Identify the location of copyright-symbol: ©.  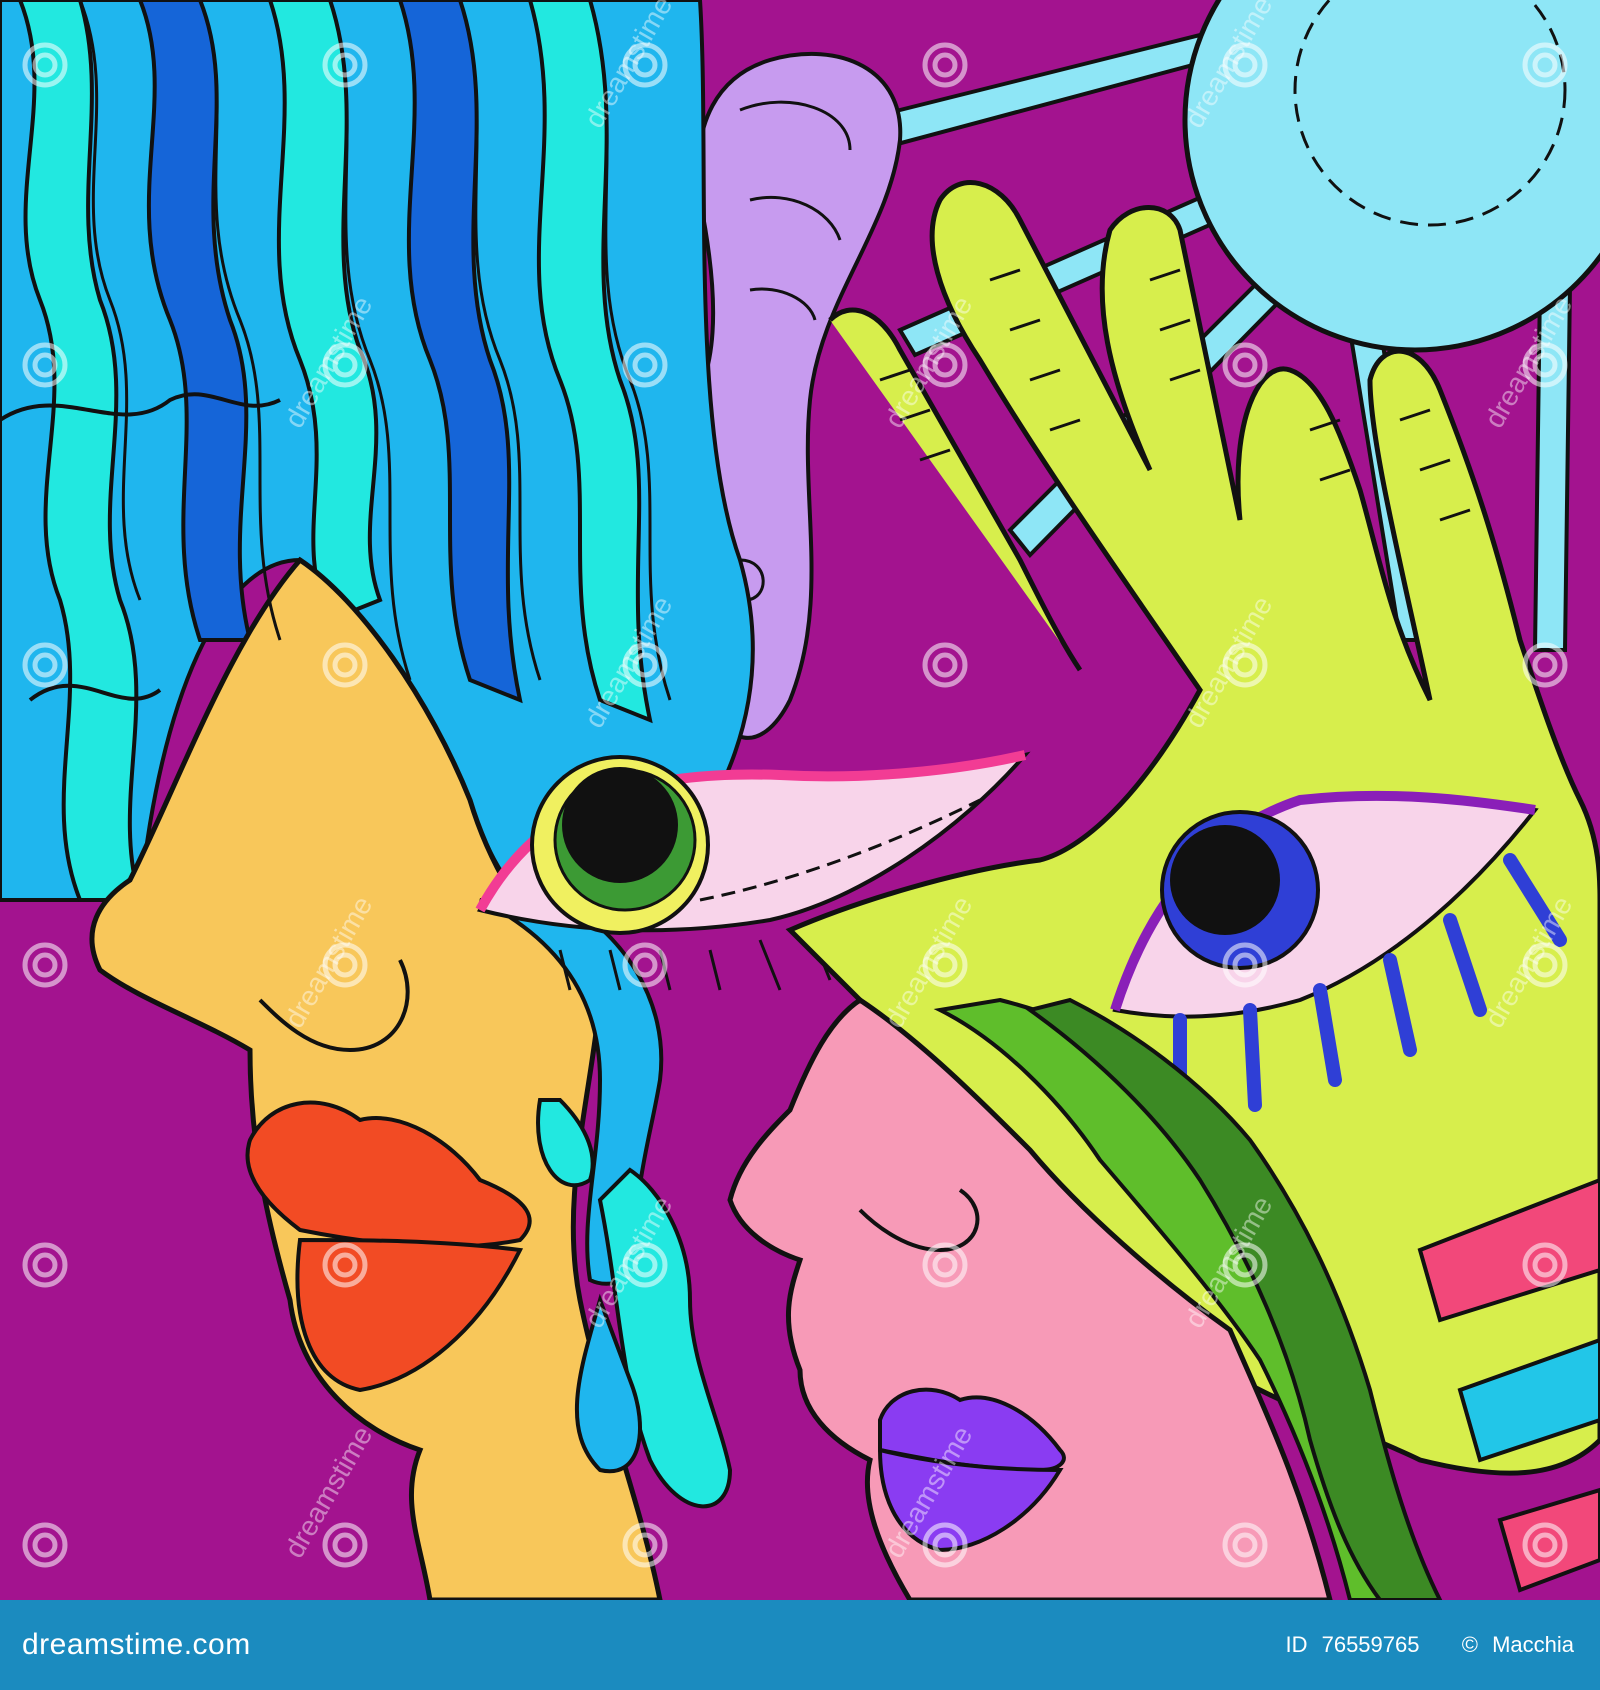
(1469, 1644).